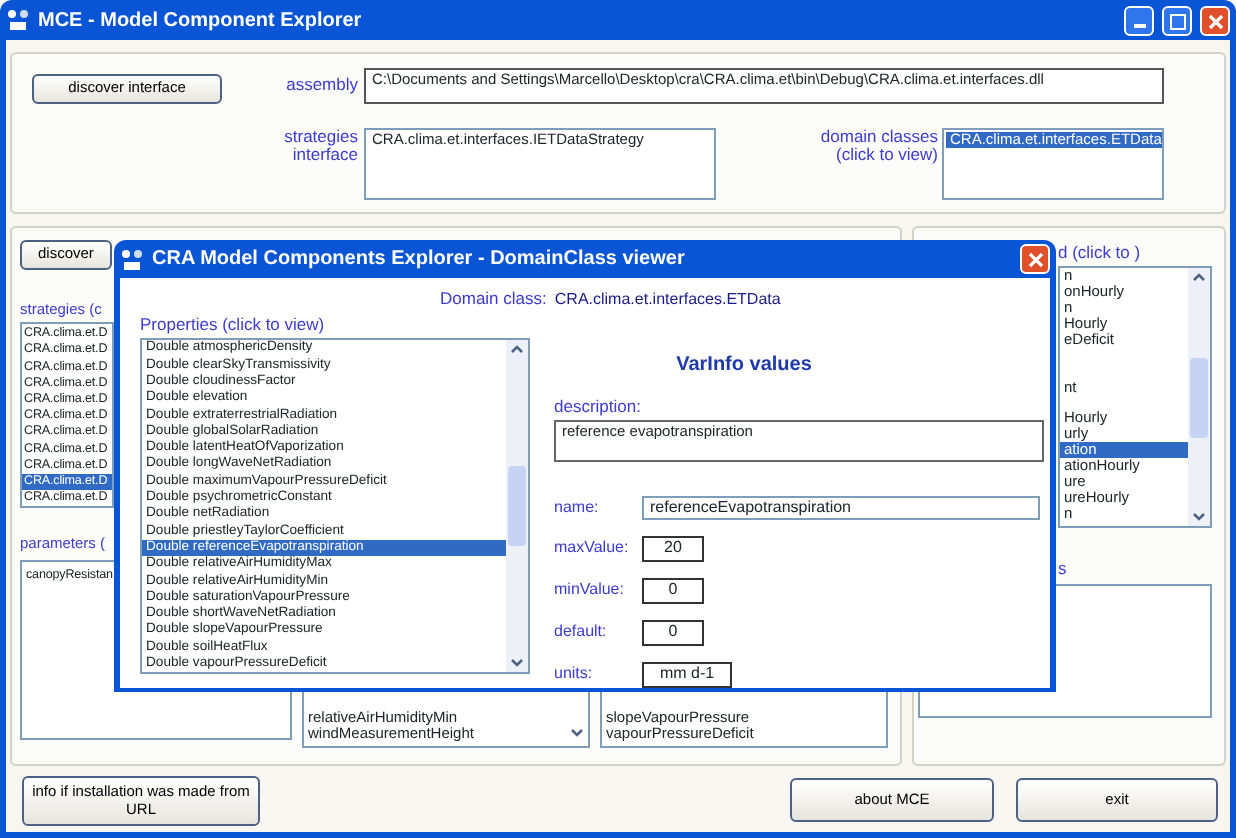 The width and height of the screenshot is (1236, 838). I want to click on field-label: default:, so click(581, 633).